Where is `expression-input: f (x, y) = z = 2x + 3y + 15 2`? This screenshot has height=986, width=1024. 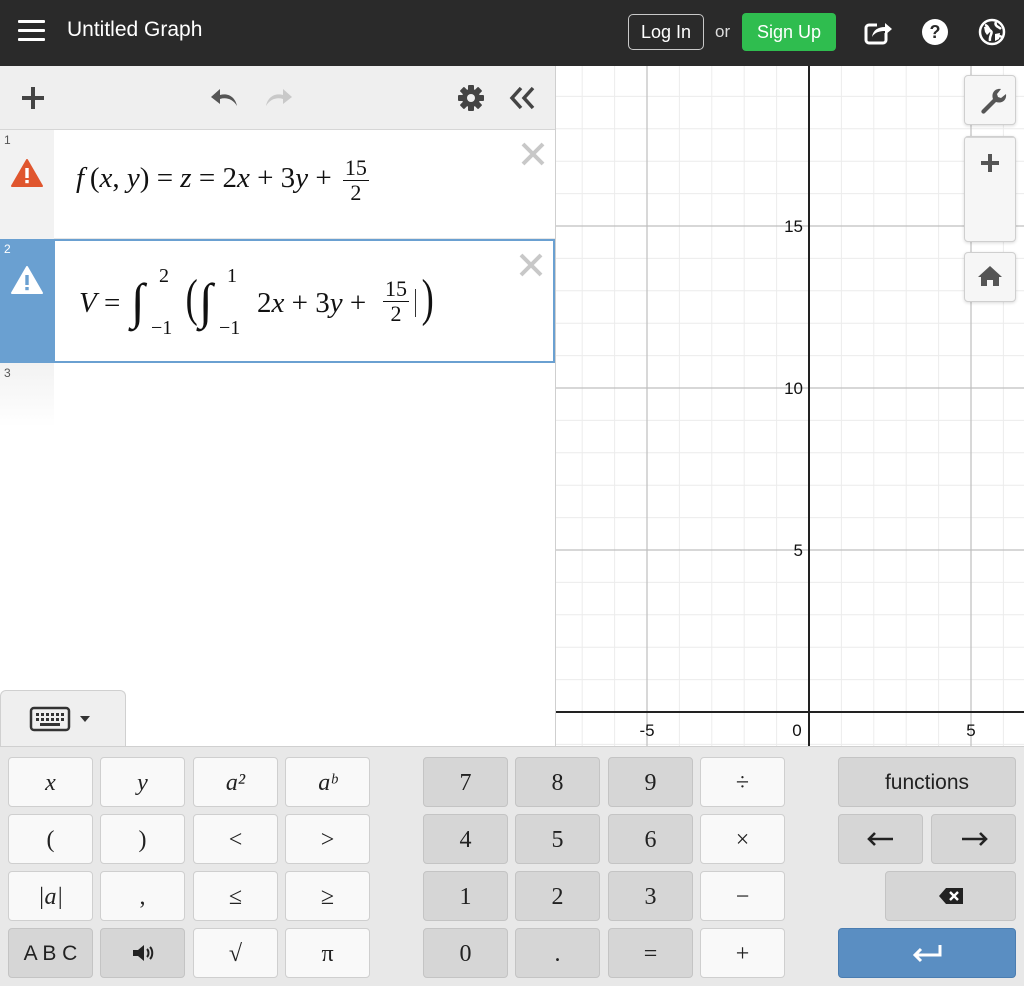 expression-input: f (x, y) = z = 2x + 3y + 15 2 is located at coordinates (304, 184).